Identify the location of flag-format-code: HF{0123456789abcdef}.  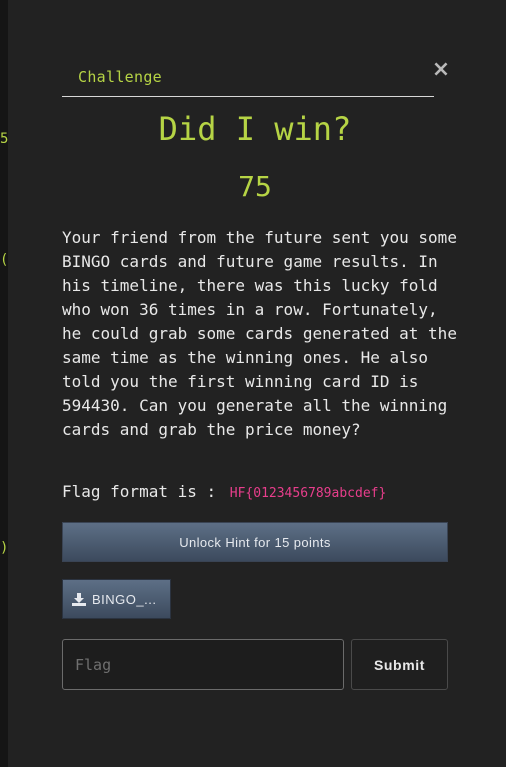
(308, 493).